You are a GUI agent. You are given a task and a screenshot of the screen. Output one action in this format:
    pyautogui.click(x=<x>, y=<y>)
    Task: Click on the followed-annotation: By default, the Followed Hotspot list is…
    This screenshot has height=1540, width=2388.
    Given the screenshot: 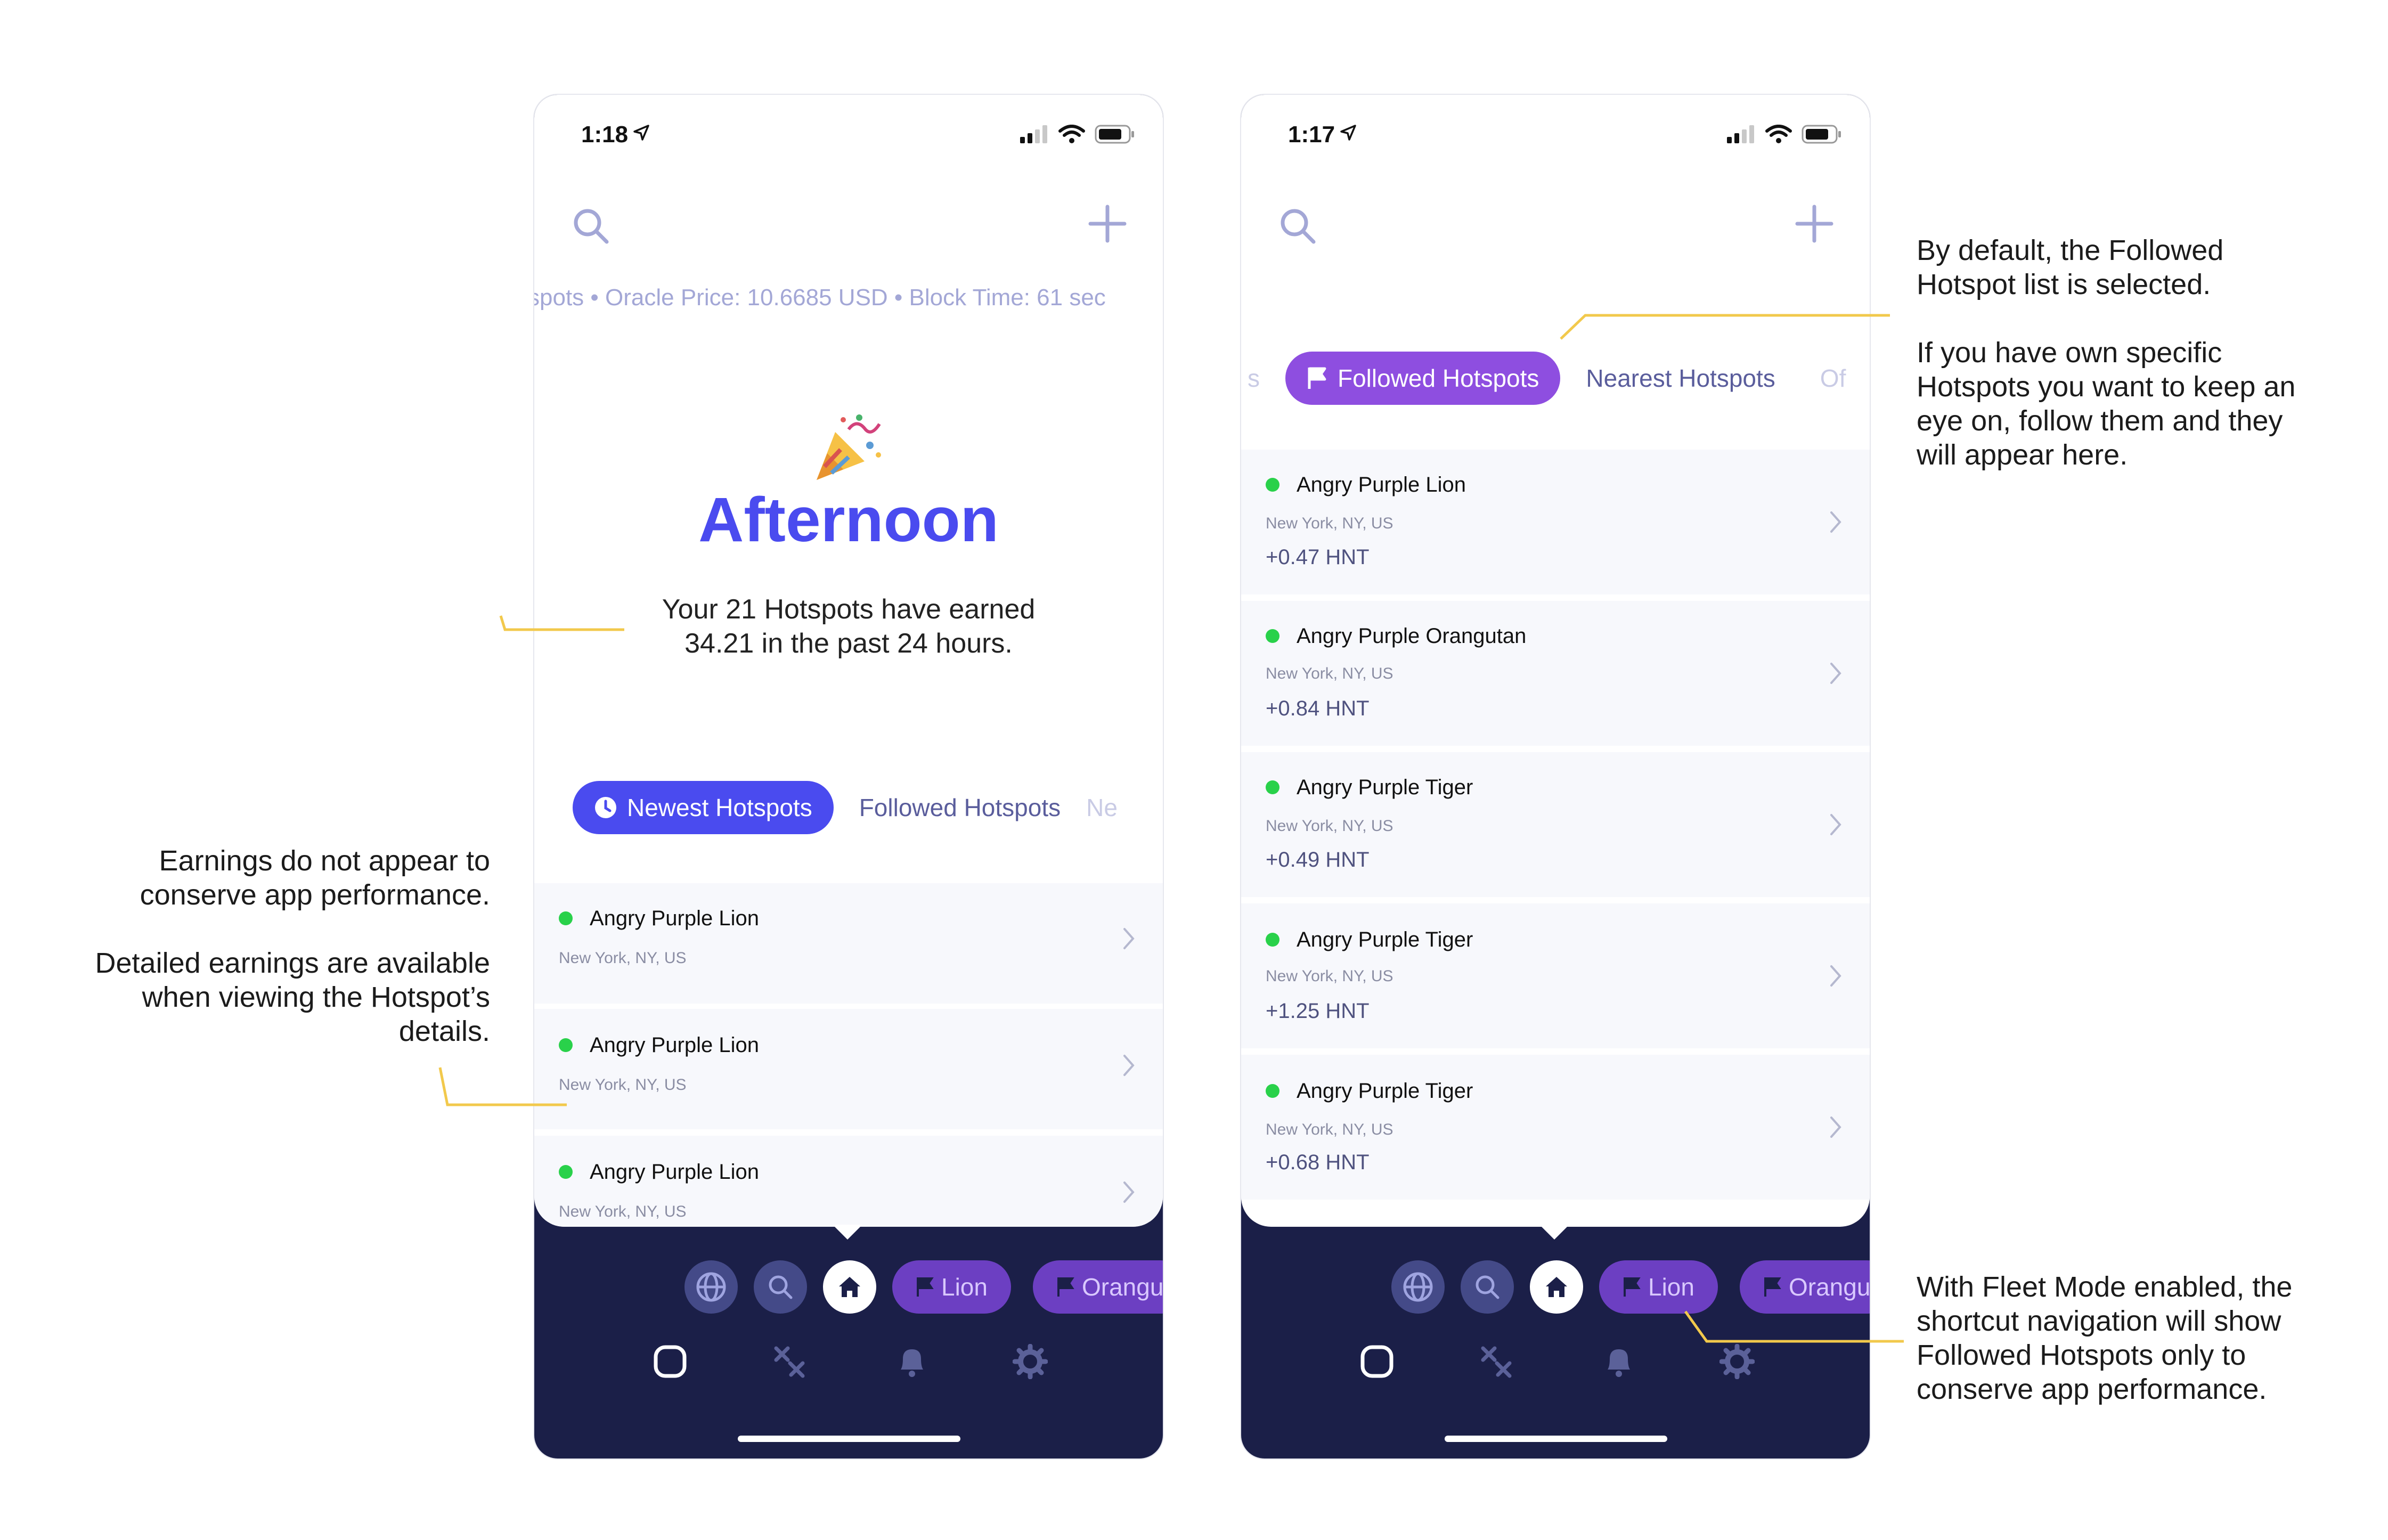 What is the action you would take?
    pyautogui.click(x=2146, y=352)
    